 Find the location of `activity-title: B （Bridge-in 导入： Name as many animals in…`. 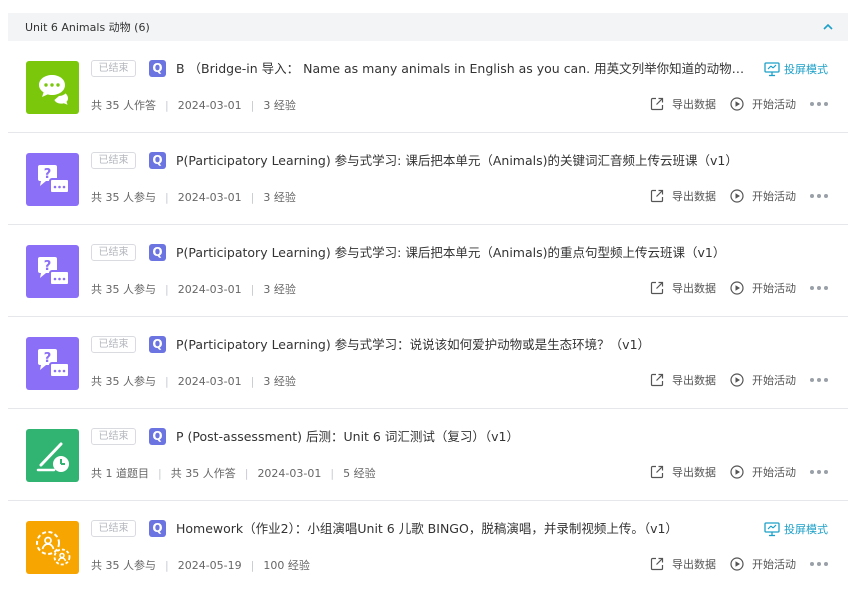

activity-title: B （Bridge-in 导入： Name as many animals in… is located at coordinates (466, 68).